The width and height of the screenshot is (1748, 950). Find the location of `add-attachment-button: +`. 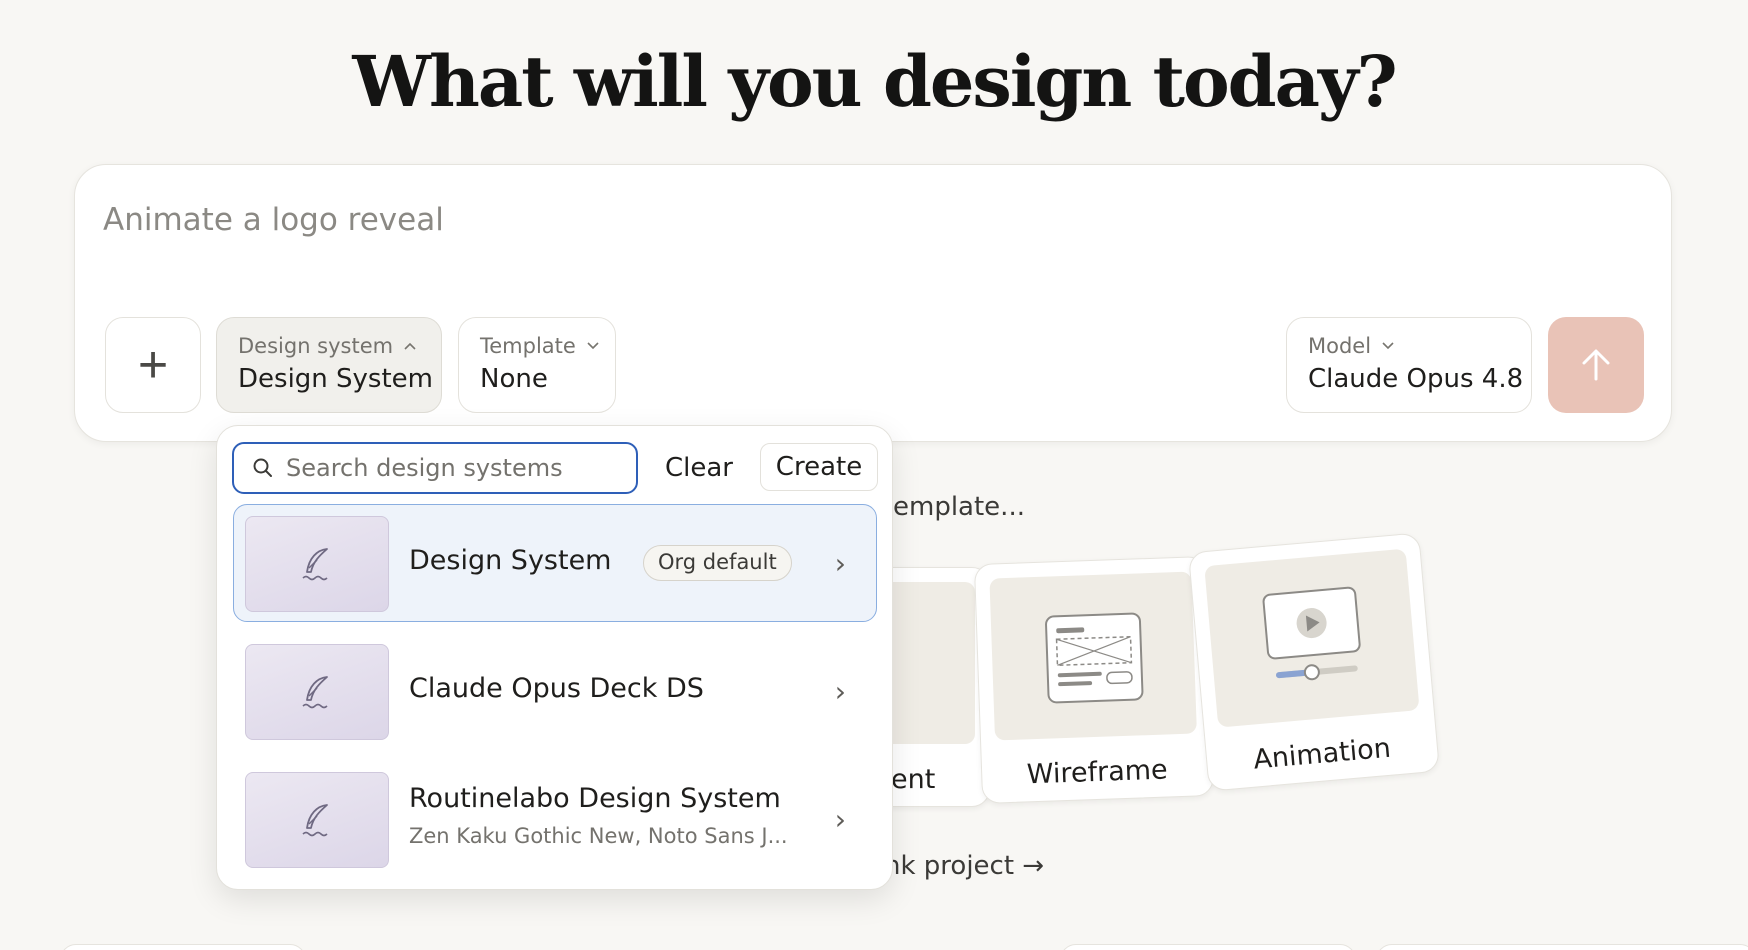

add-attachment-button: + is located at coordinates (153, 365).